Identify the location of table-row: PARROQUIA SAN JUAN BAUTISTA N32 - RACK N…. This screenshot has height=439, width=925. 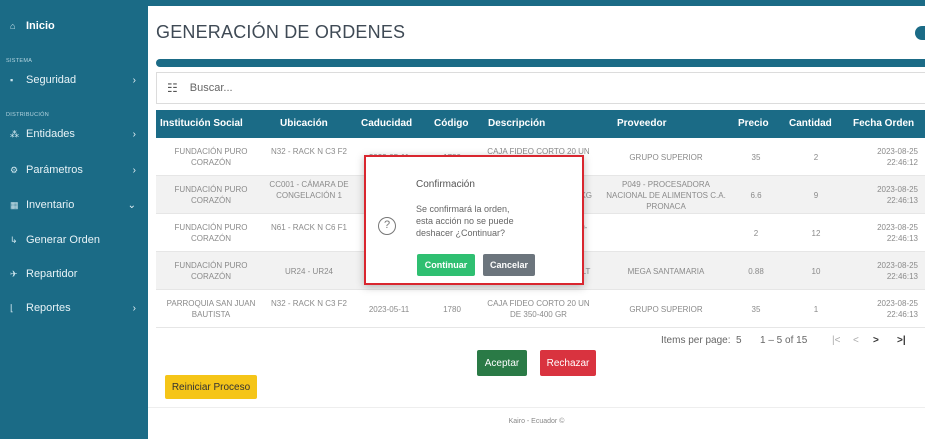
(540, 309).